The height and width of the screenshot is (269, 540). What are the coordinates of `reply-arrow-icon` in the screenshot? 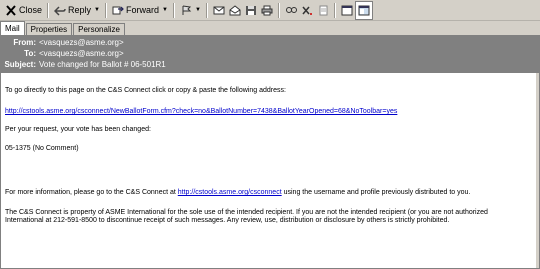 It's located at (60, 10).